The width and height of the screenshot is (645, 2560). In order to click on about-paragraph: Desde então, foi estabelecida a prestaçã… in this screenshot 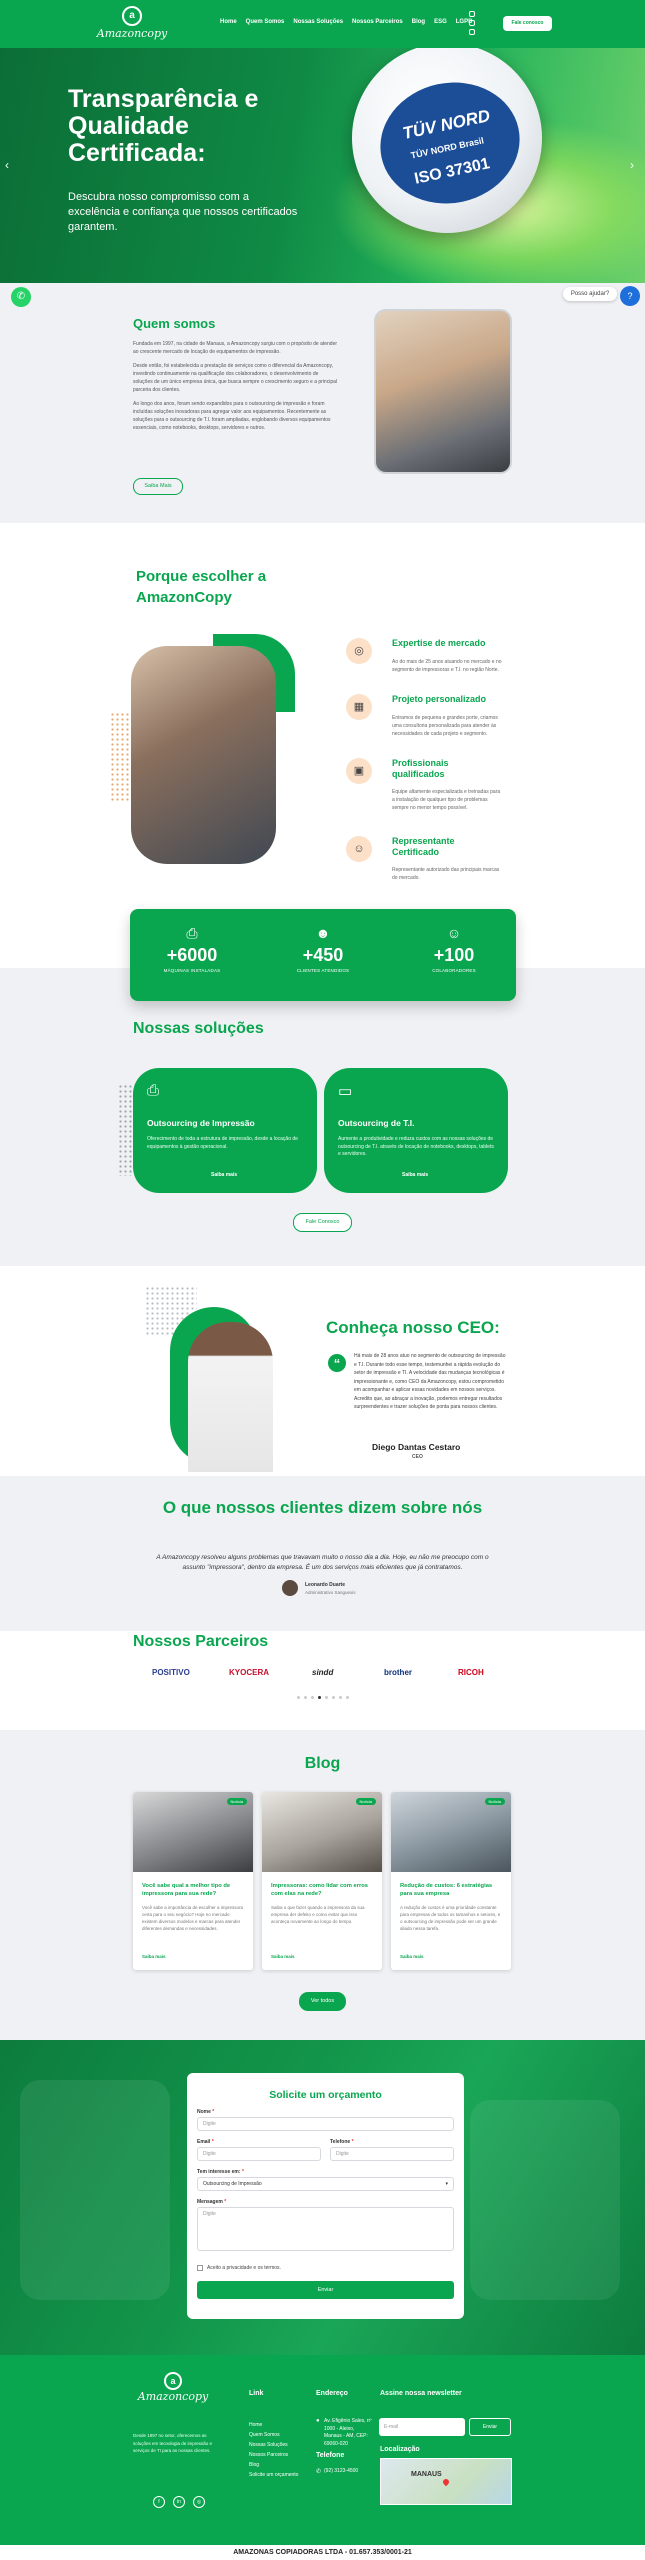, I will do `click(235, 378)`.